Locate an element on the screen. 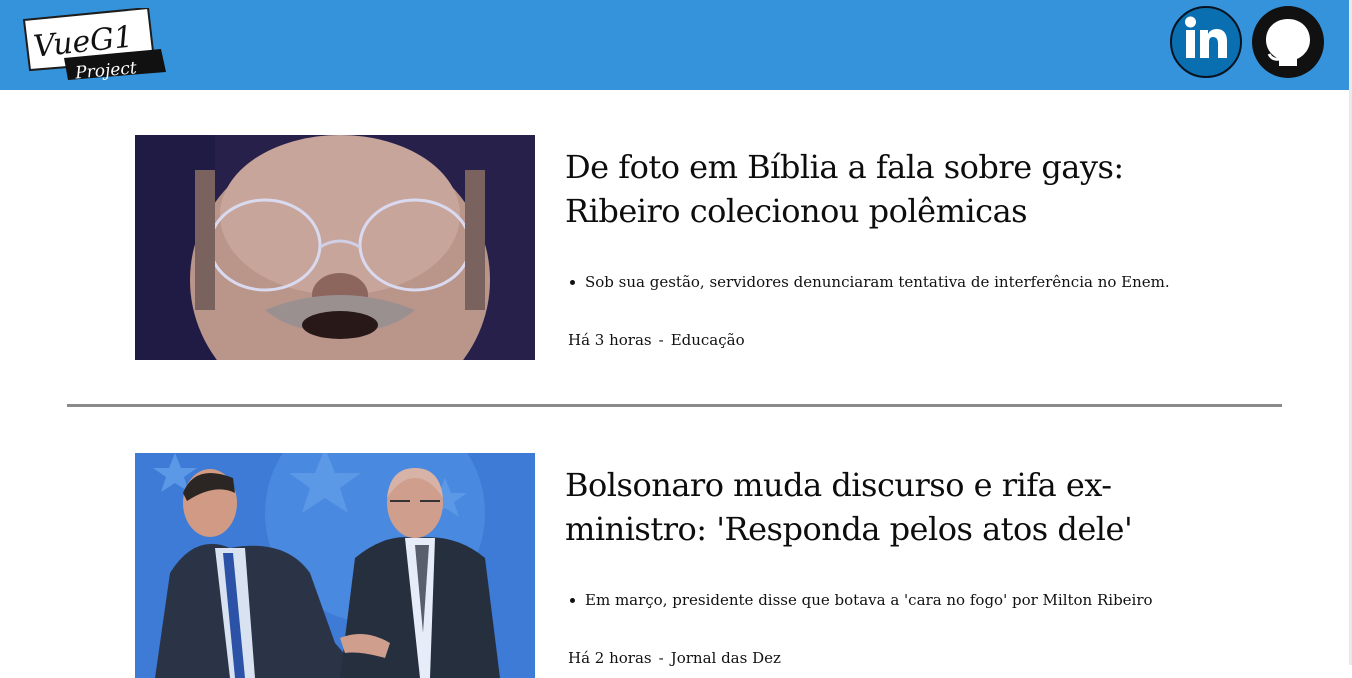 The height and width of the screenshot is (678, 1352). article-photo-portrait is located at coordinates (335, 247).